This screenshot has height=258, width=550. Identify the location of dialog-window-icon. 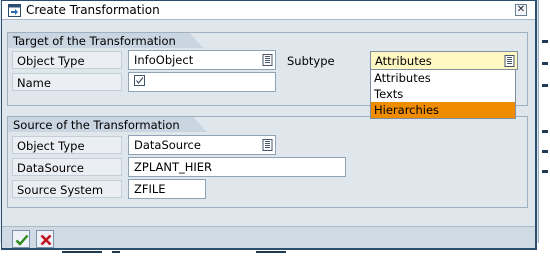
(14, 10).